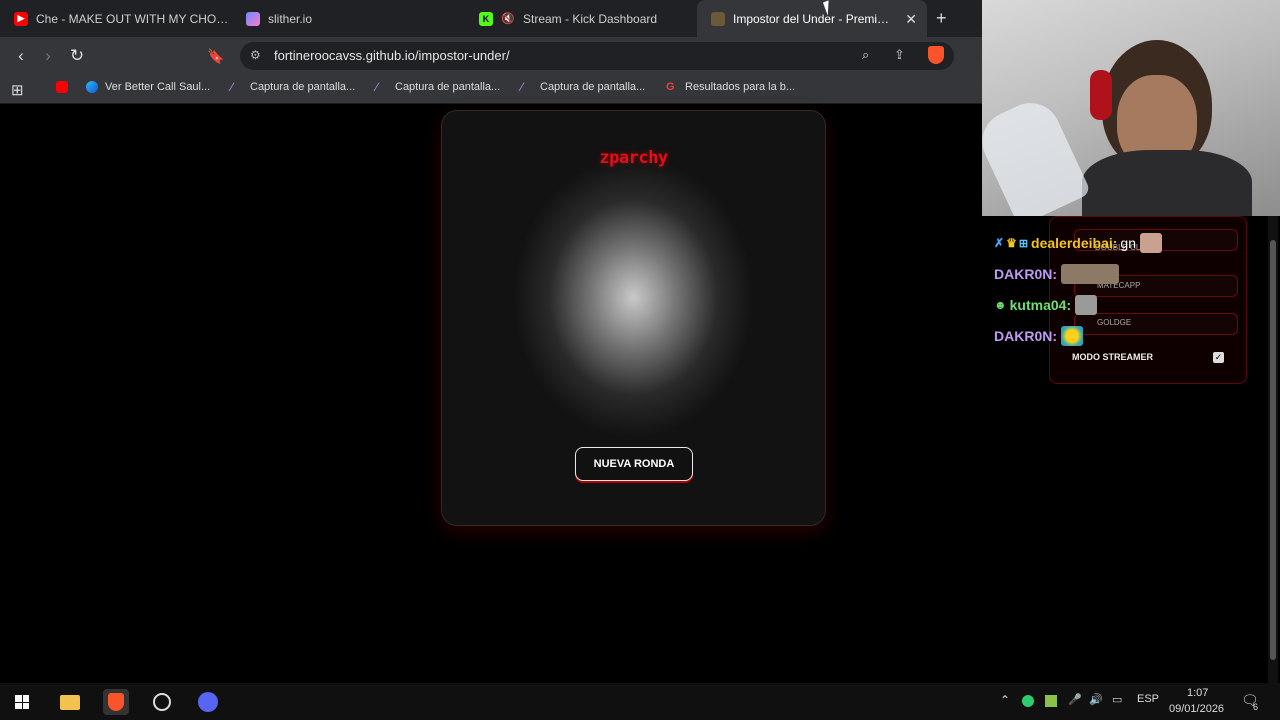 This screenshot has height=720, width=1280. What do you see at coordinates (92, 87) in the screenshot?
I see `edge-icon` at bounding box center [92, 87].